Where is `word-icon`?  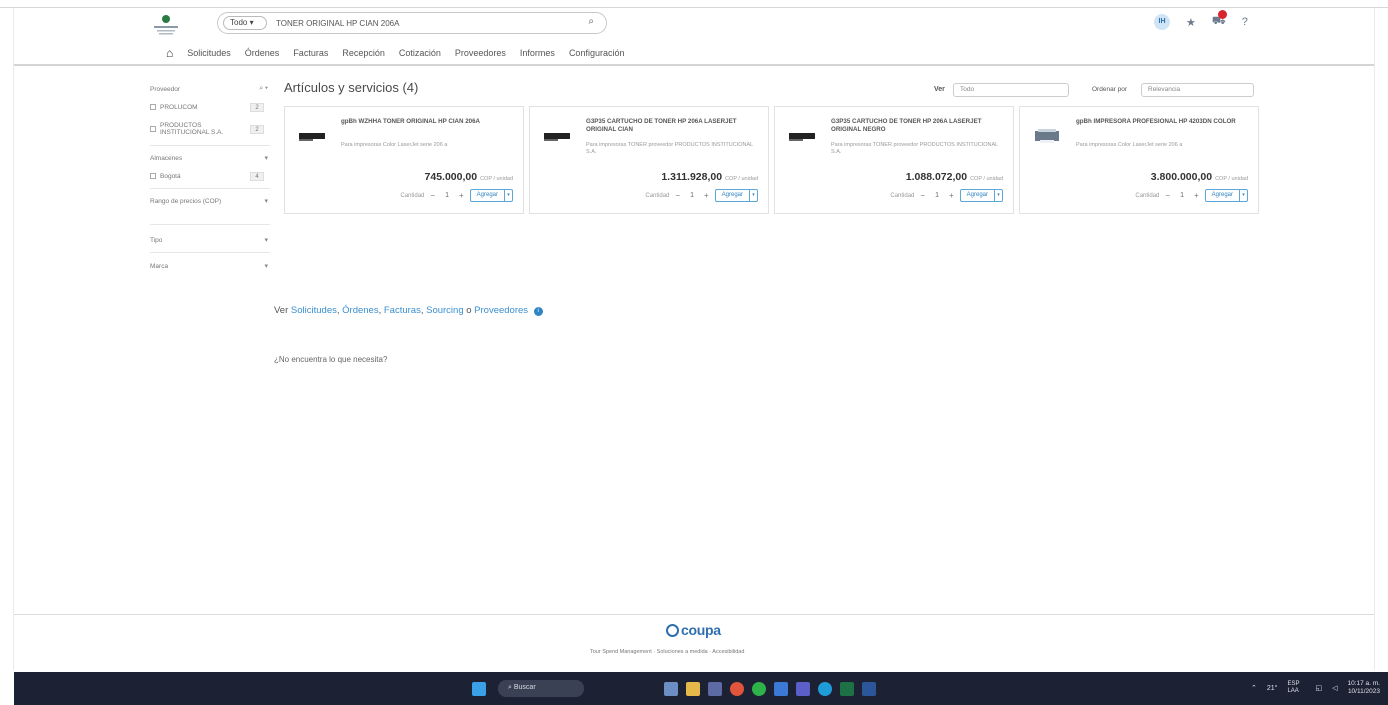
word-icon is located at coordinates (869, 689).